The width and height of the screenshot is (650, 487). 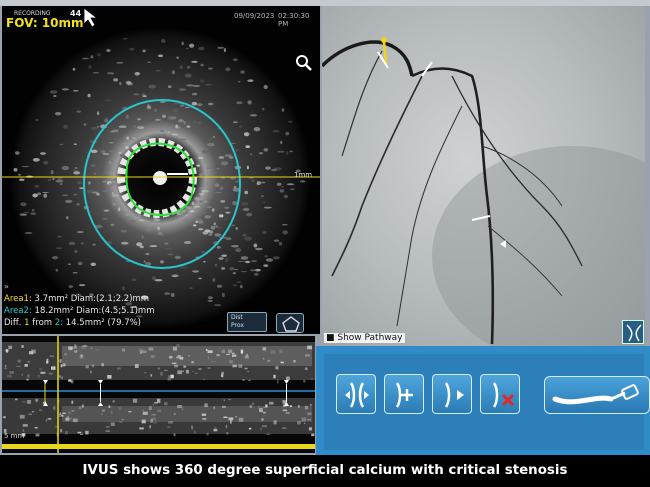 I want to click on diff-measurement: Diff. 1 from 2: 14.5mm² (79.7%), so click(x=72, y=323).